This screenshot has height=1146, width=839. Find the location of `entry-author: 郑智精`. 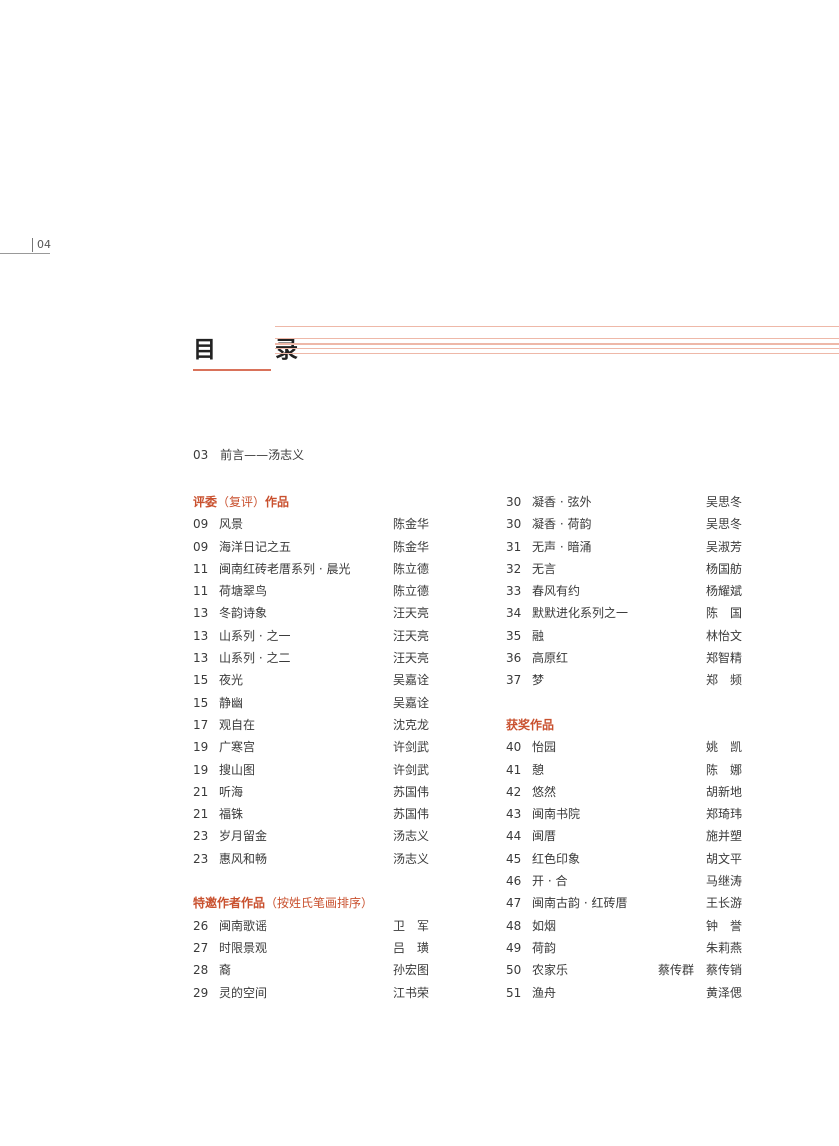

entry-author: 郑智精 is located at coordinates (723, 658).